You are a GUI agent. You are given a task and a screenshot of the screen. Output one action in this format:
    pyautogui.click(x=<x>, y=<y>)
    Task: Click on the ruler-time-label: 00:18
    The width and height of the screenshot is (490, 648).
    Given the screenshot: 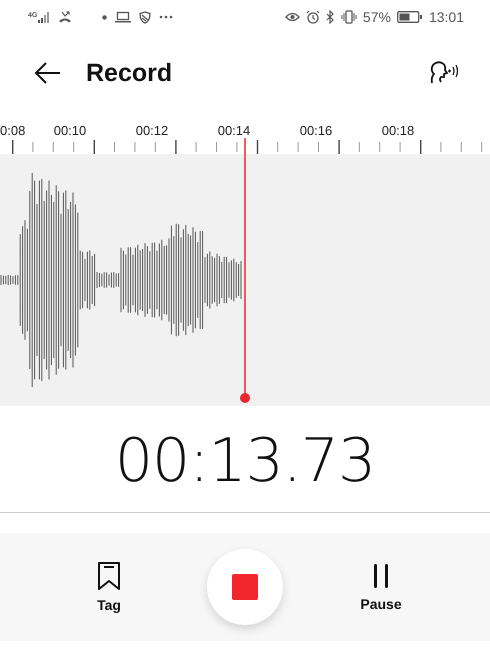 What is the action you would take?
    pyautogui.click(x=398, y=130)
    